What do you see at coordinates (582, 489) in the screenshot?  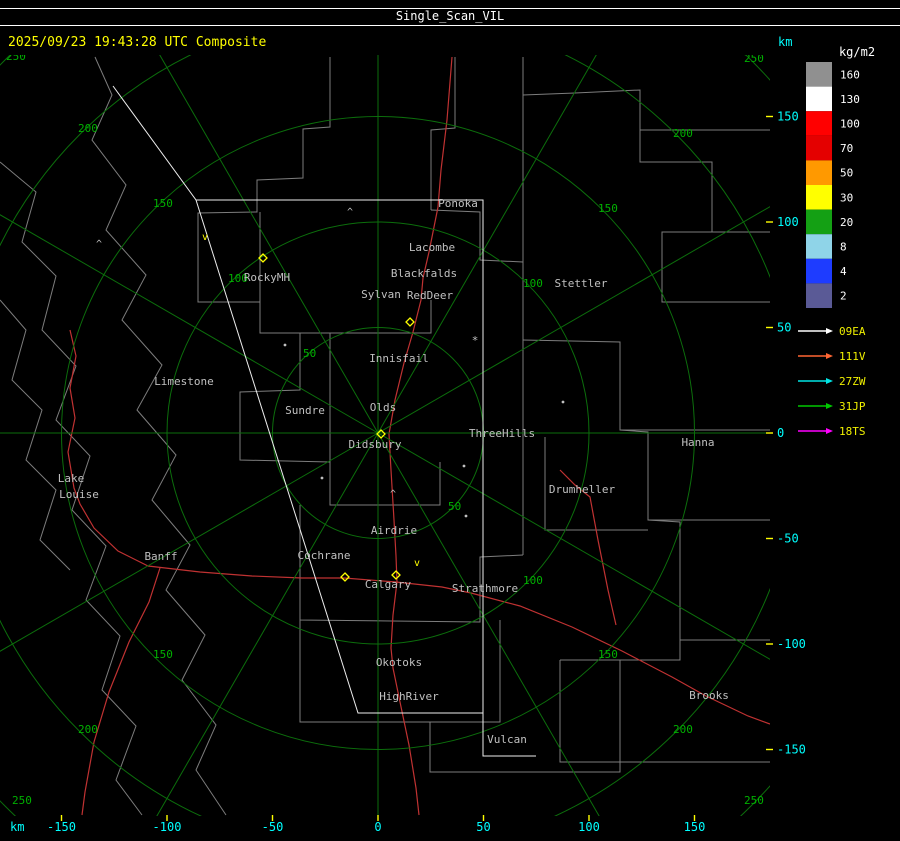 I see `city-label: Drumheller` at bounding box center [582, 489].